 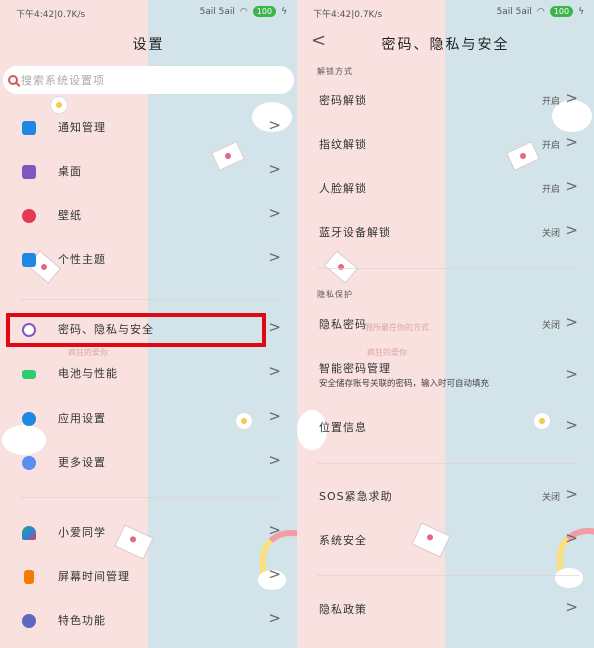 What do you see at coordinates (343, 427) in the screenshot?
I see `setting-label: 位置信息` at bounding box center [343, 427].